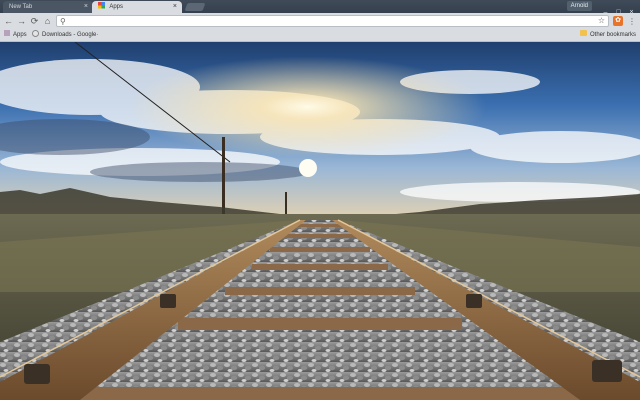 This screenshot has width=640, height=400. Describe the element at coordinates (47, 21) in the screenshot. I see `home-icon: ⌂` at that location.